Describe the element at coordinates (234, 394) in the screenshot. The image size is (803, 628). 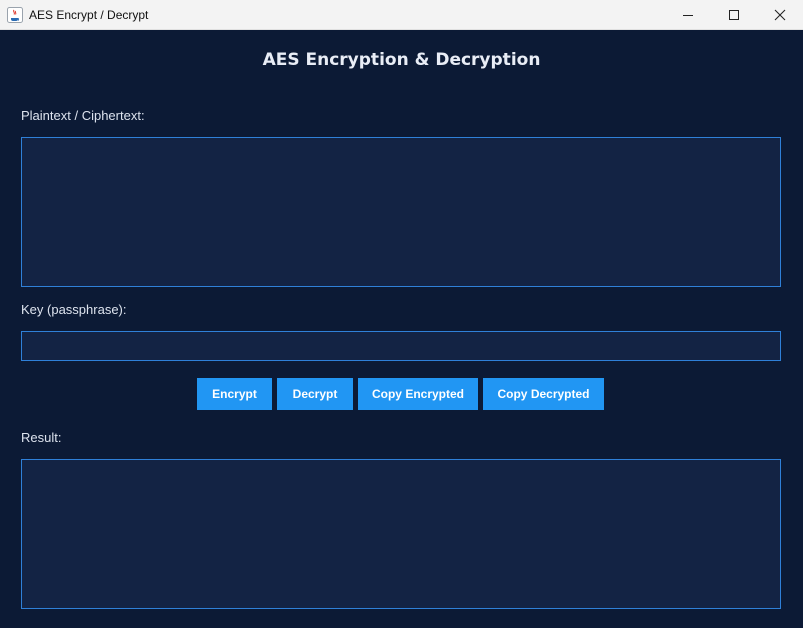
I see `encrypt-button: Encrypt` at that location.